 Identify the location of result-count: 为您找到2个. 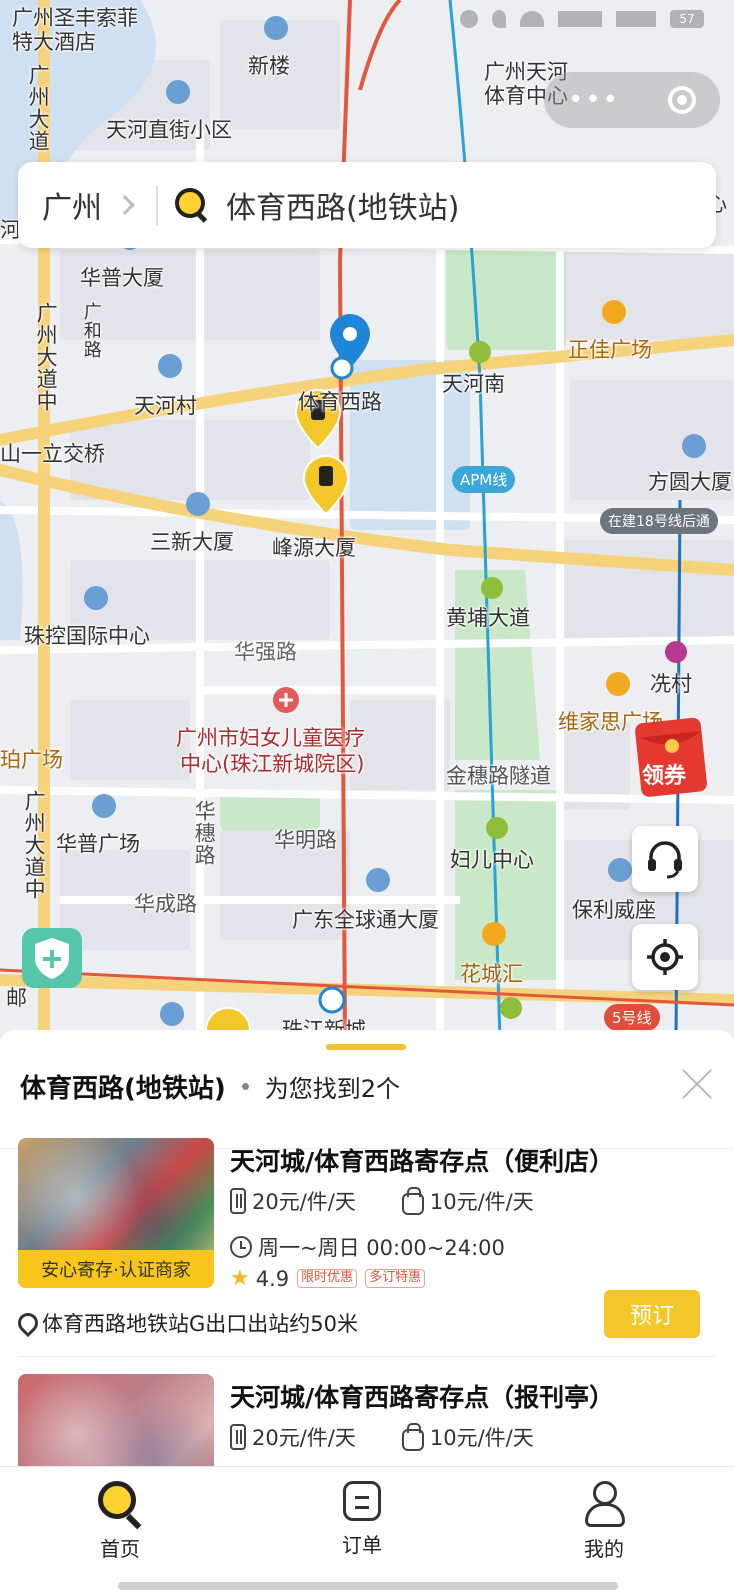
(332, 1089).